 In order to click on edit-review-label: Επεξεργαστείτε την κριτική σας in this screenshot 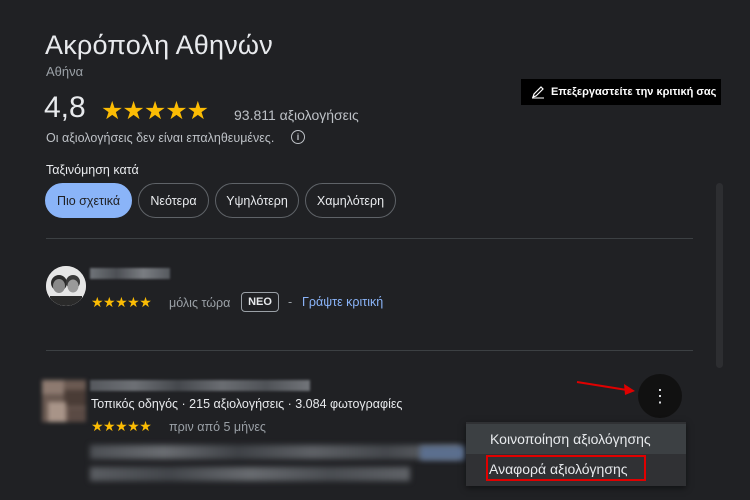, I will do `click(634, 92)`.